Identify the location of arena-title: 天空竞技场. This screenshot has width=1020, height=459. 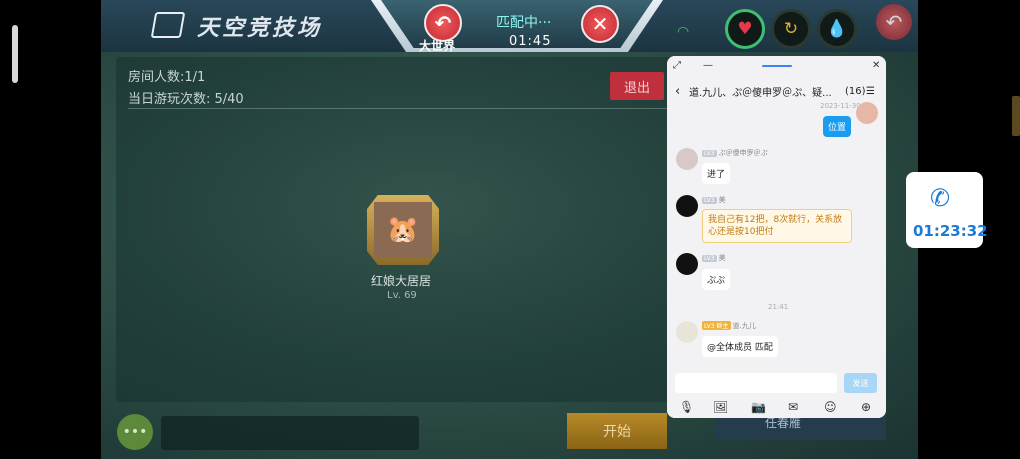
(260, 28).